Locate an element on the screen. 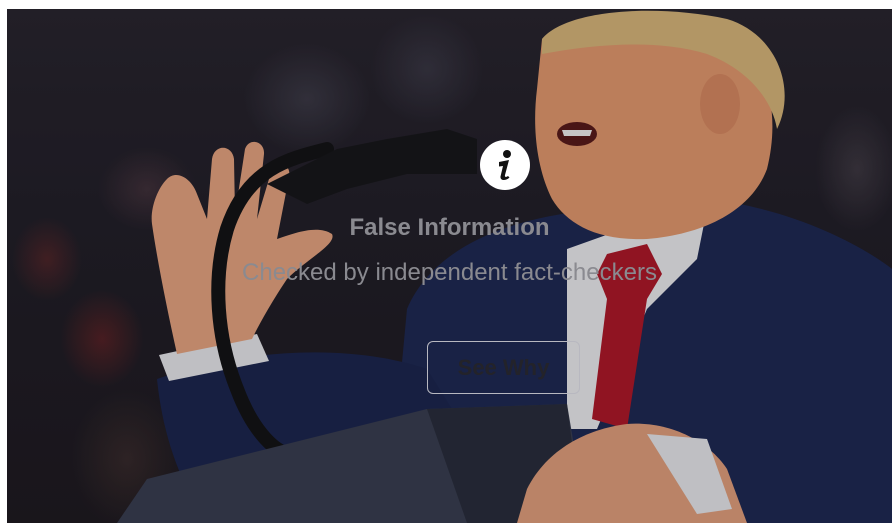  info-glyph is located at coordinates (505, 165).